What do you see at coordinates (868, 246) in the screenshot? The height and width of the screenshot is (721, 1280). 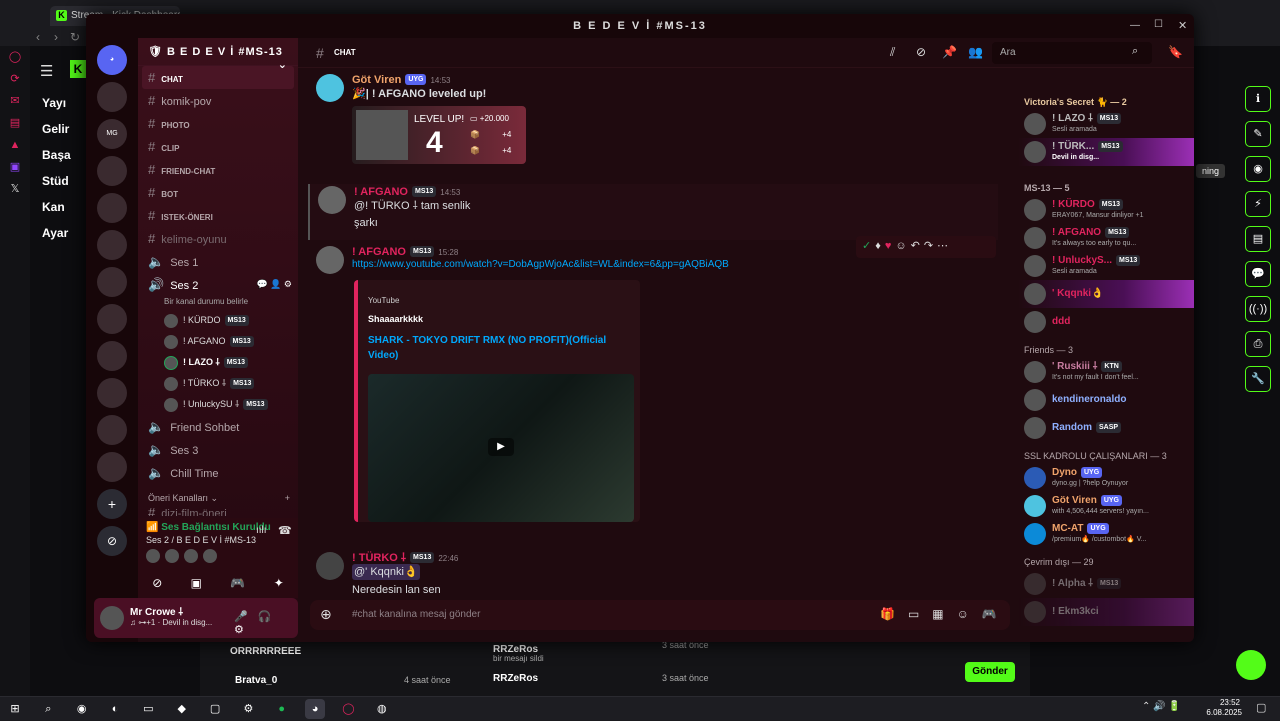 I see `check-icon: ✓` at bounding box center [868, 246].